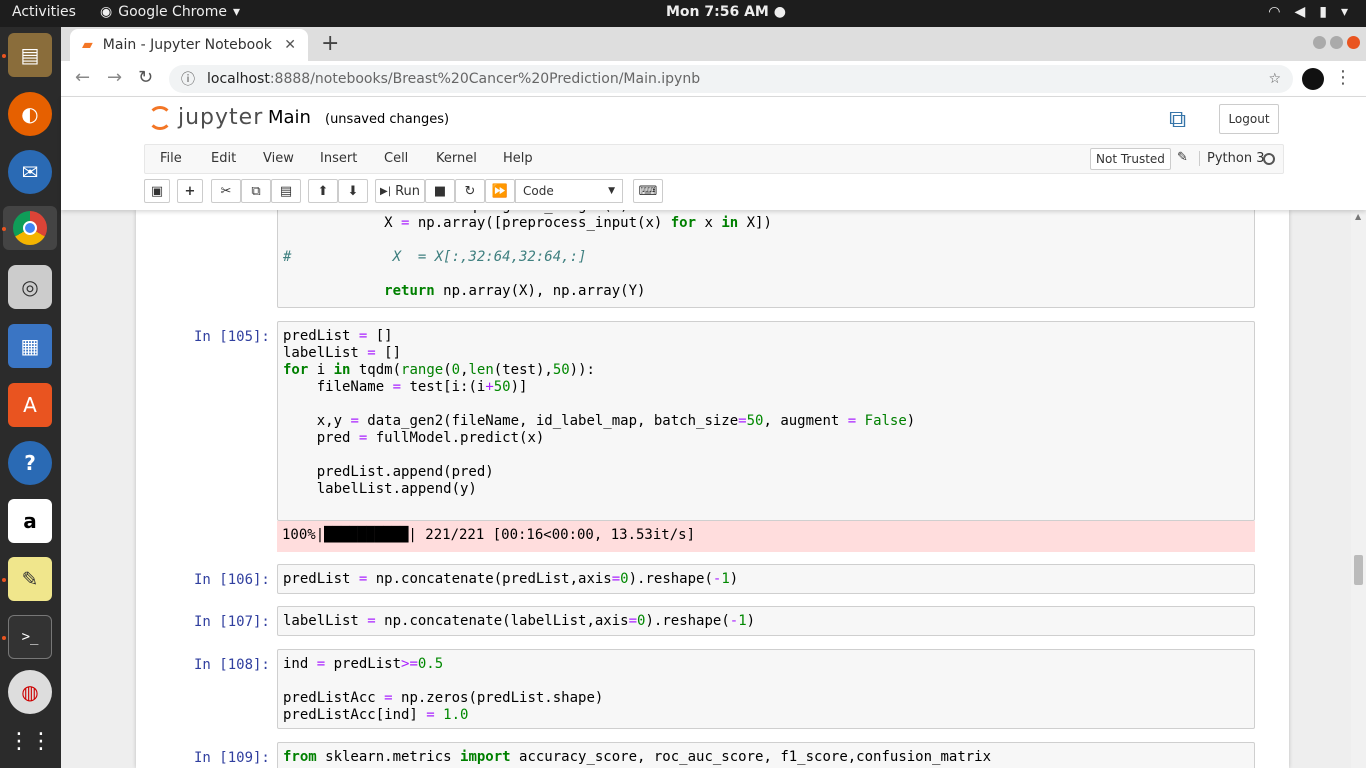 This screenshot has height=768, width=1366. I want to click on cell-prompt: In [109]:, so click(232, 758).